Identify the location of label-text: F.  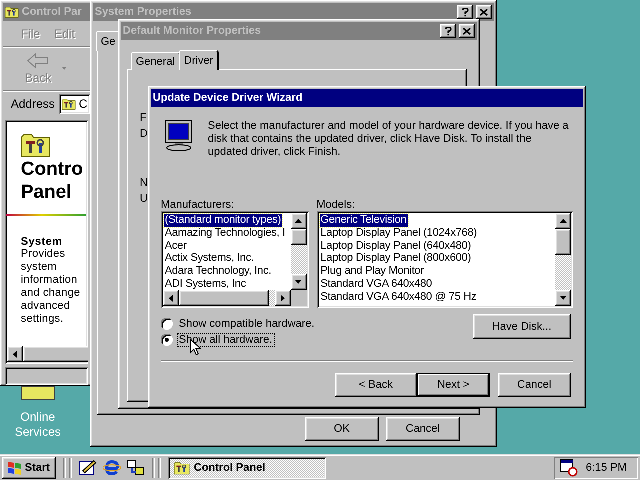
(144, 118).